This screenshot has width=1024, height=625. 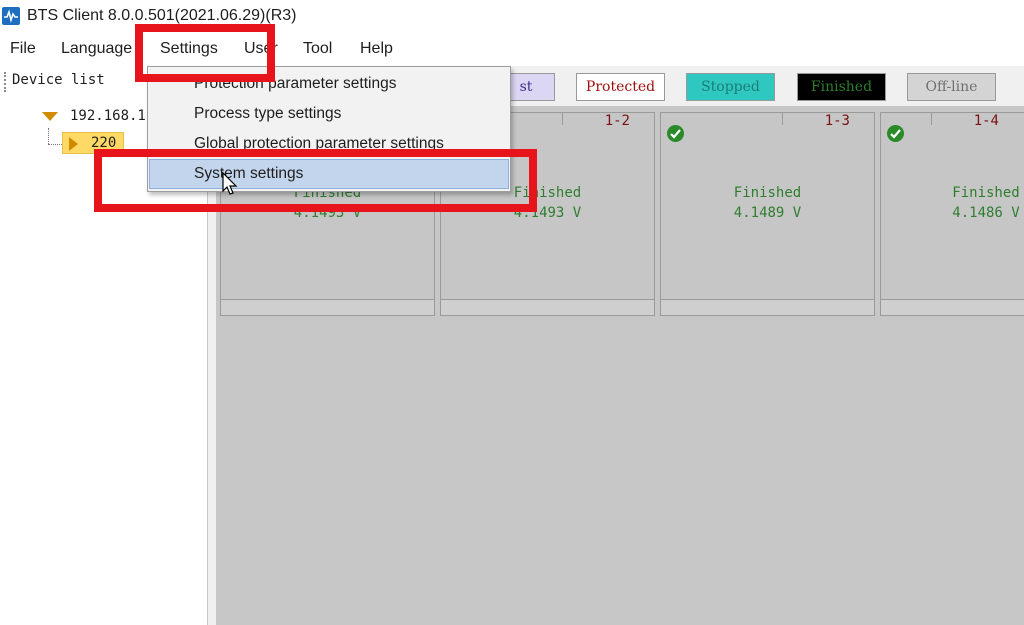 I want to click on channel-card: 1-3 Finished 4.1489 V, so click(x=767, y=214).